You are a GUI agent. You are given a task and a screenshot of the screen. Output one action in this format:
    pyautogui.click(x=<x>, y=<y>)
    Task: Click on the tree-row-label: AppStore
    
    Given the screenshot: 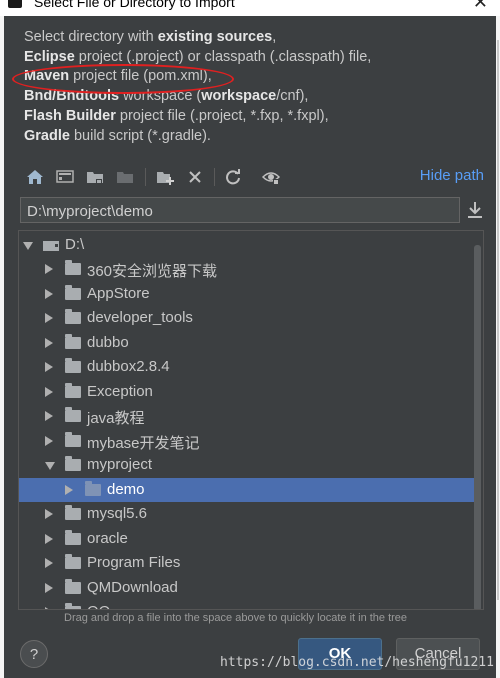 What is the action you would take?
    pyautogui.click(x=118, y=293)
    